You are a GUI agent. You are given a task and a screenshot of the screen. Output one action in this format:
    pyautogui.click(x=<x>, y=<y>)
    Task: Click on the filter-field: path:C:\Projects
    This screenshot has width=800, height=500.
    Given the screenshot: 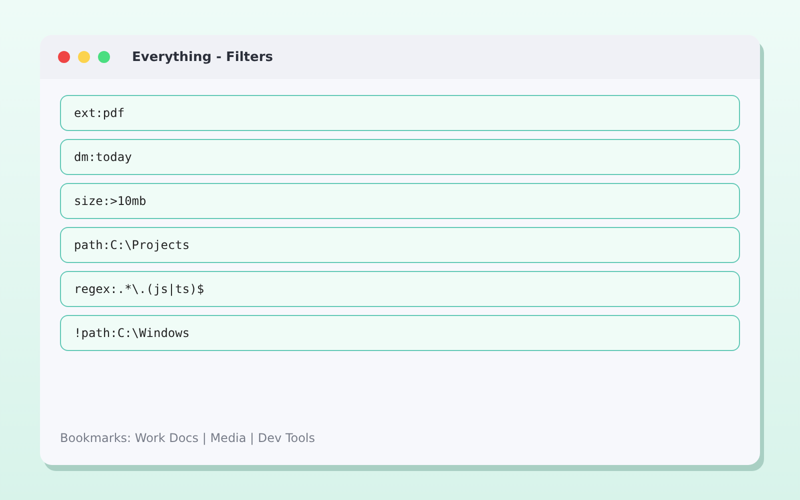 What is the action you would take?
    pyautogui.click(x=400, y=245)
    